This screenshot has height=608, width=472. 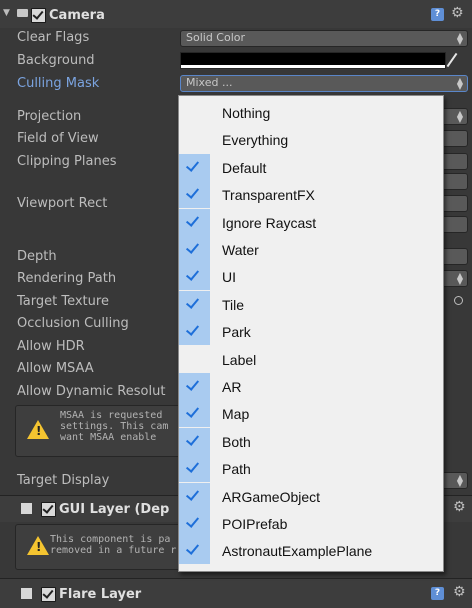 What do you see at coordinates (458, 300) in the screenshot?
I see `object-picker-icon` at bounding box center [458, 300].